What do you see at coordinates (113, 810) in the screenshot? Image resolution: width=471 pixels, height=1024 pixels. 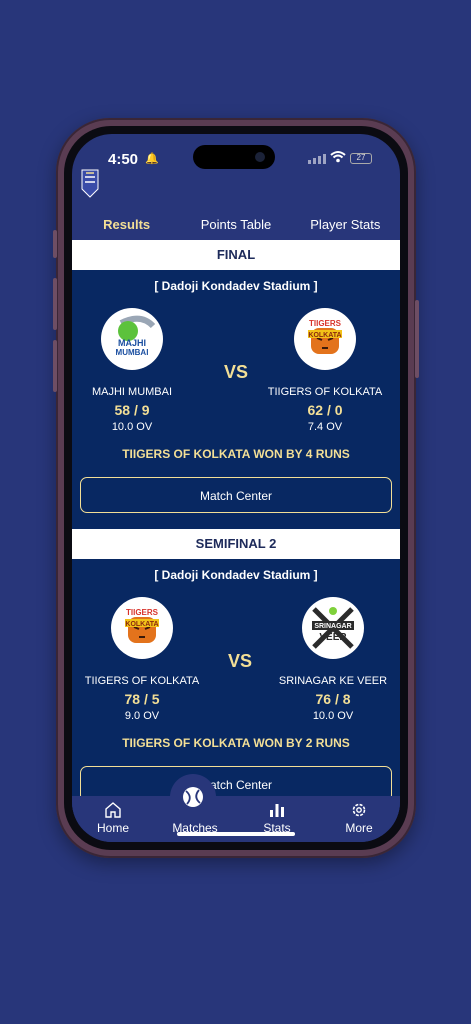 I see `home-icon` at bounding box center [113, 810].